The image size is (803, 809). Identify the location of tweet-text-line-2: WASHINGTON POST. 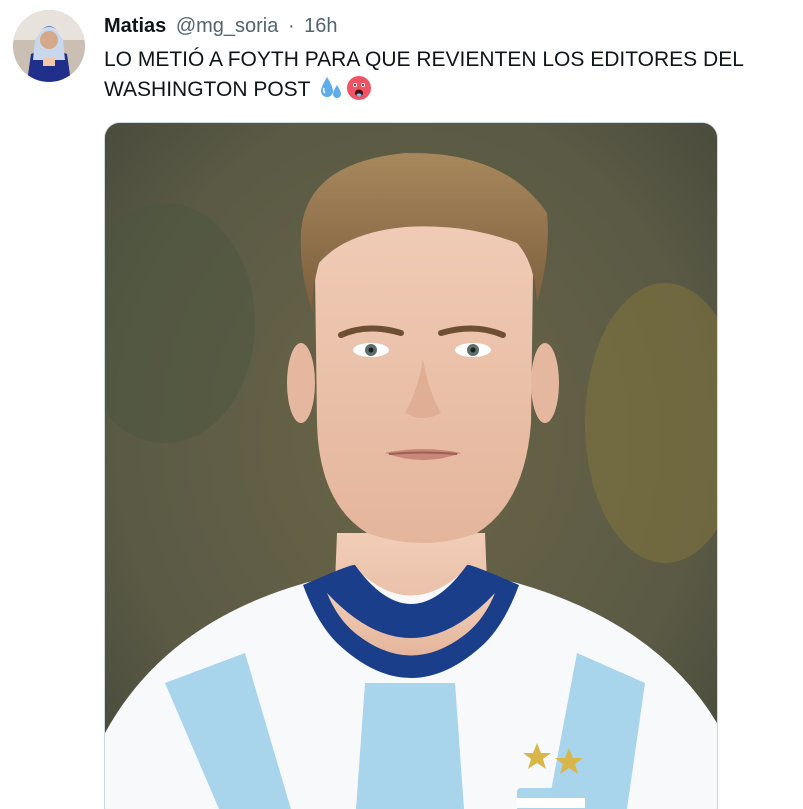
(207, 89).